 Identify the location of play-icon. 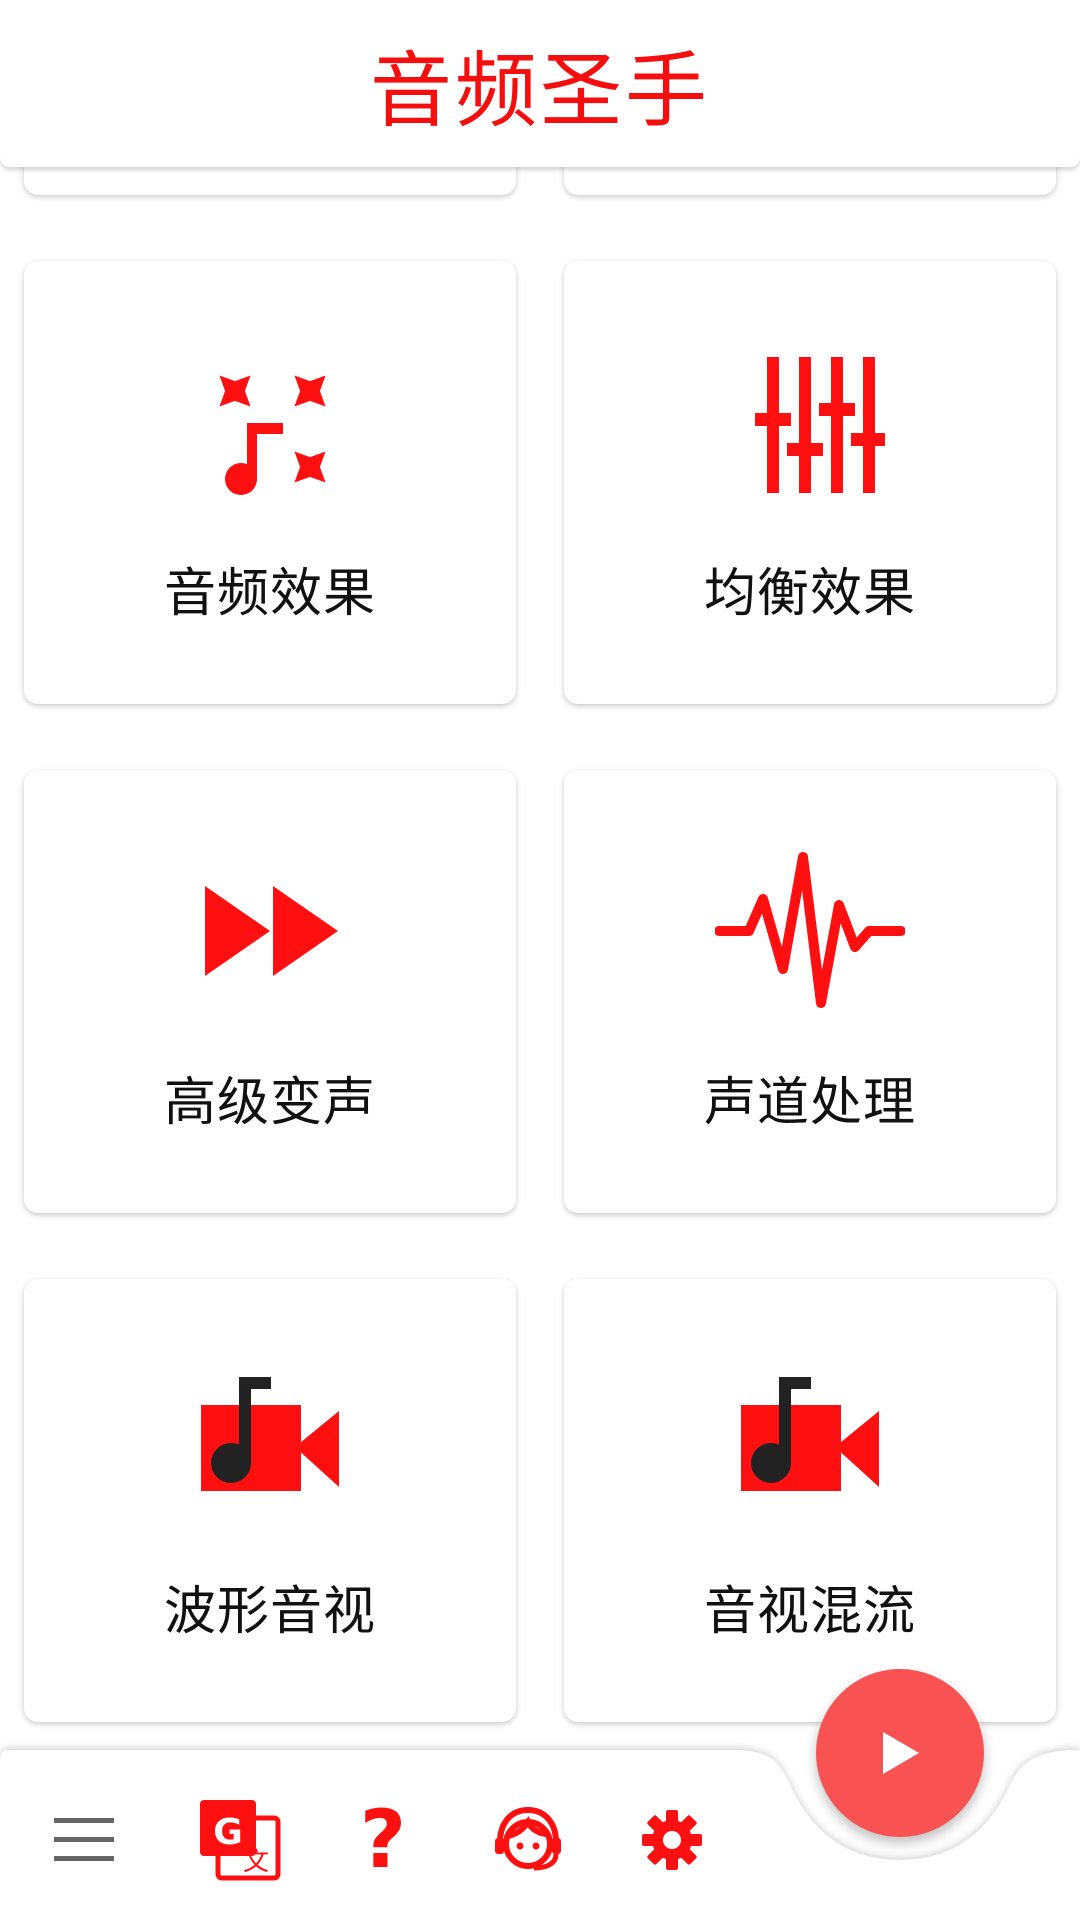
(901, 1753).